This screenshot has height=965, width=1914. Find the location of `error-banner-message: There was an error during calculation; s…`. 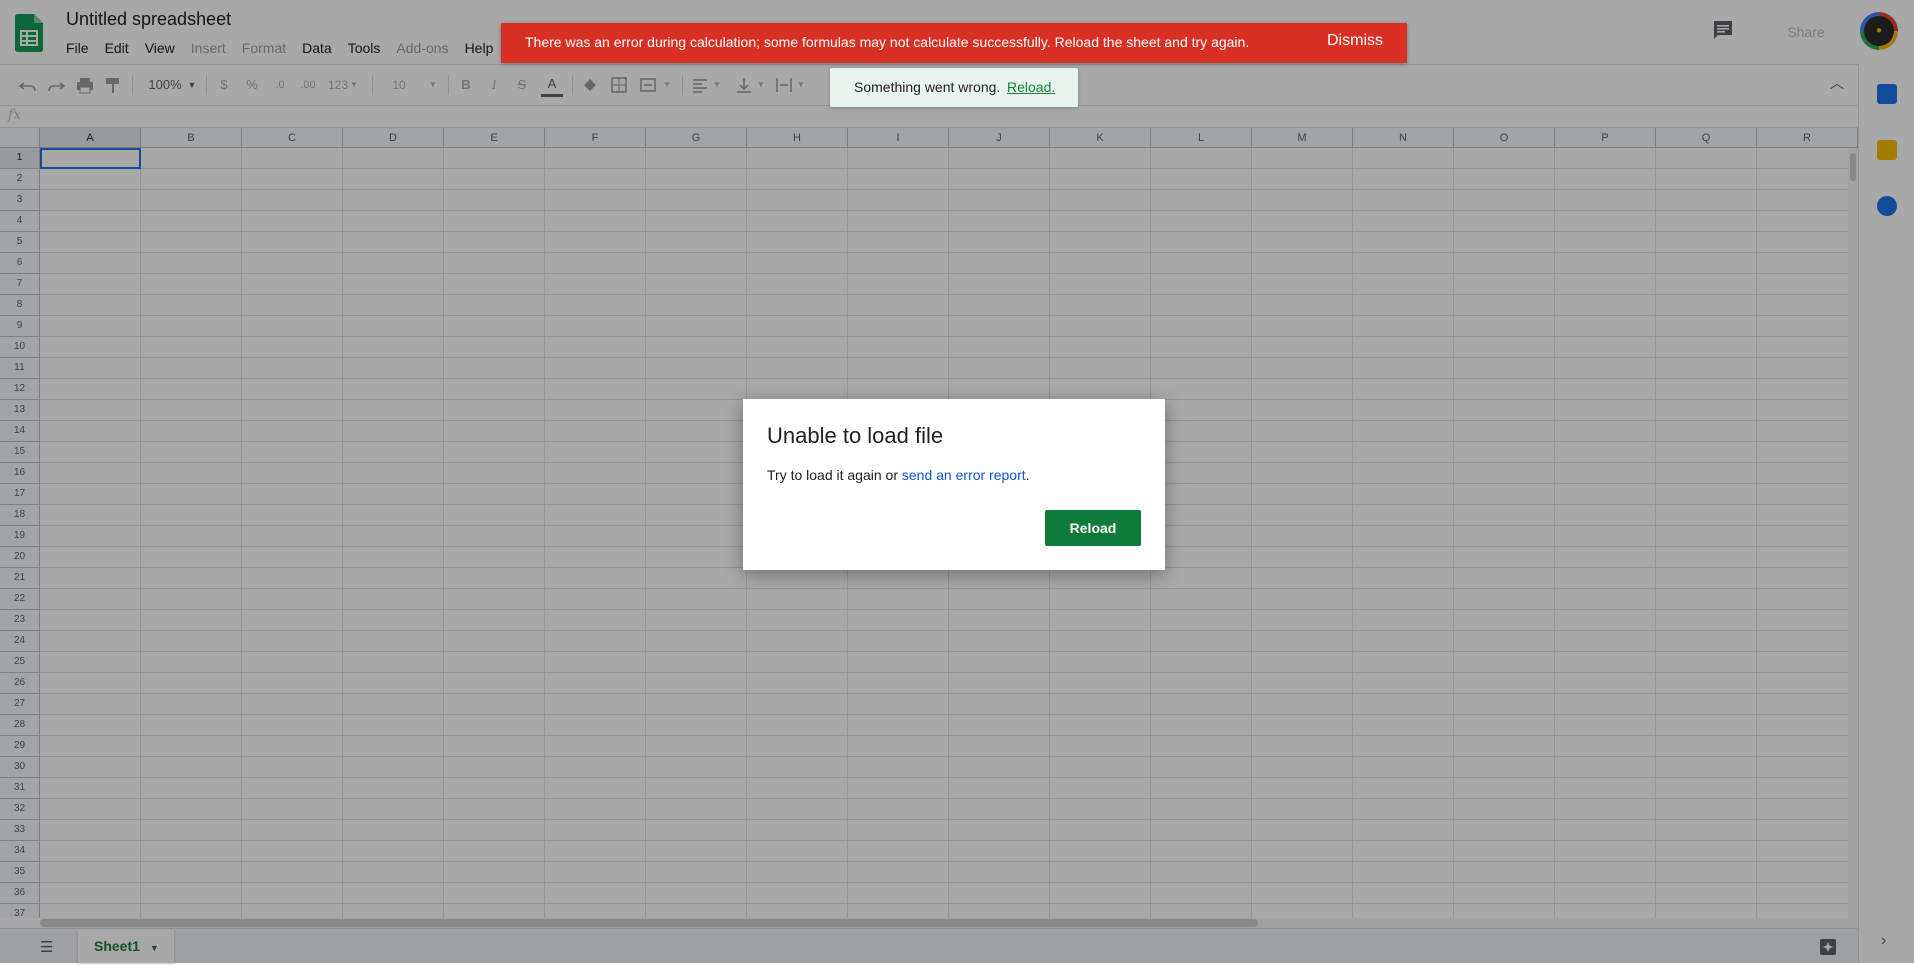

error-banner-message: There was an error during calculation; s… is located at coordinates (887, 42).